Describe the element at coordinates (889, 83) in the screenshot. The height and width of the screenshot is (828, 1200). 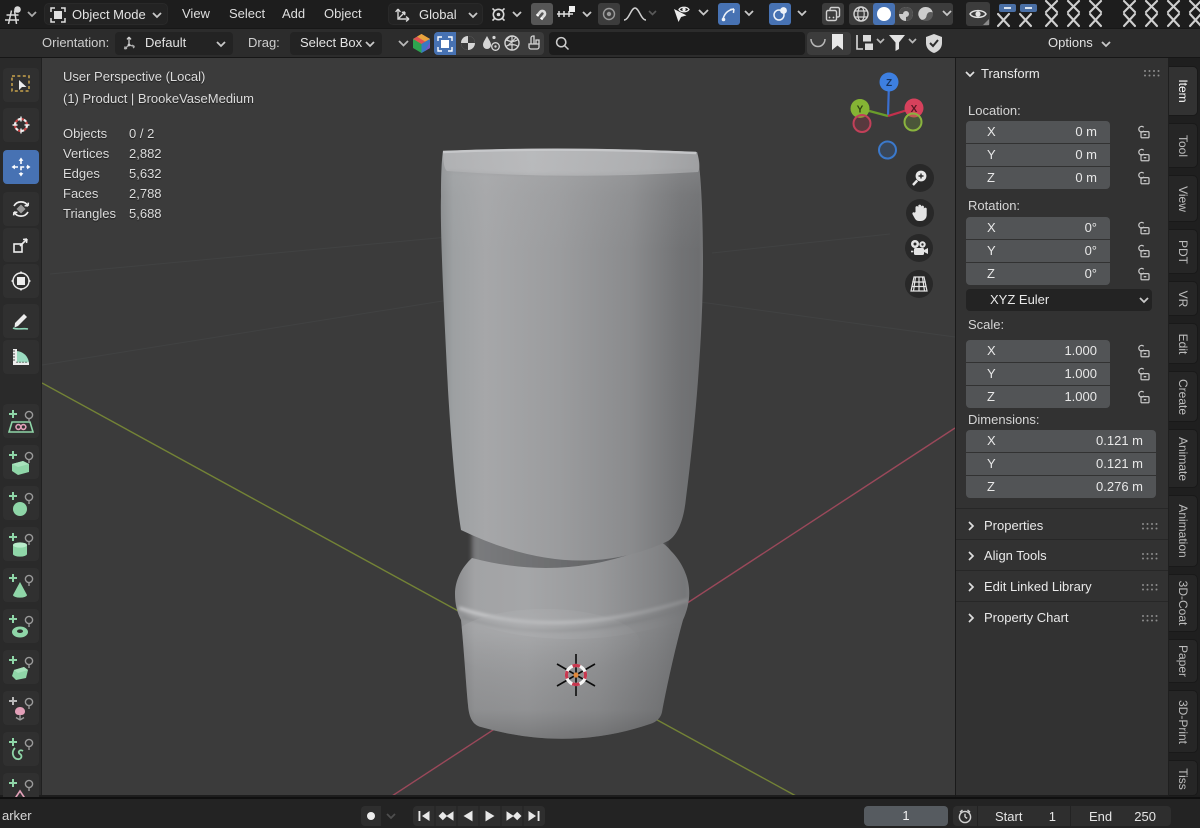
I see `svg-text: Z` at that location.